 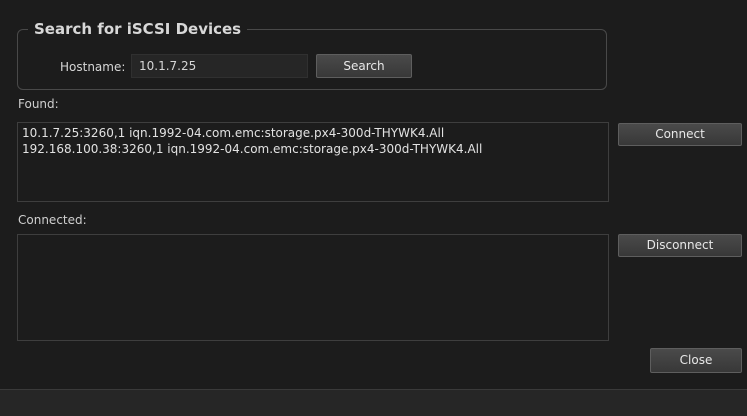 What do you see at coordinates (138, 29) in the screenshot?
I see `search-group-title: Search for iSCSI Devices` at bounding box center [138, 29].